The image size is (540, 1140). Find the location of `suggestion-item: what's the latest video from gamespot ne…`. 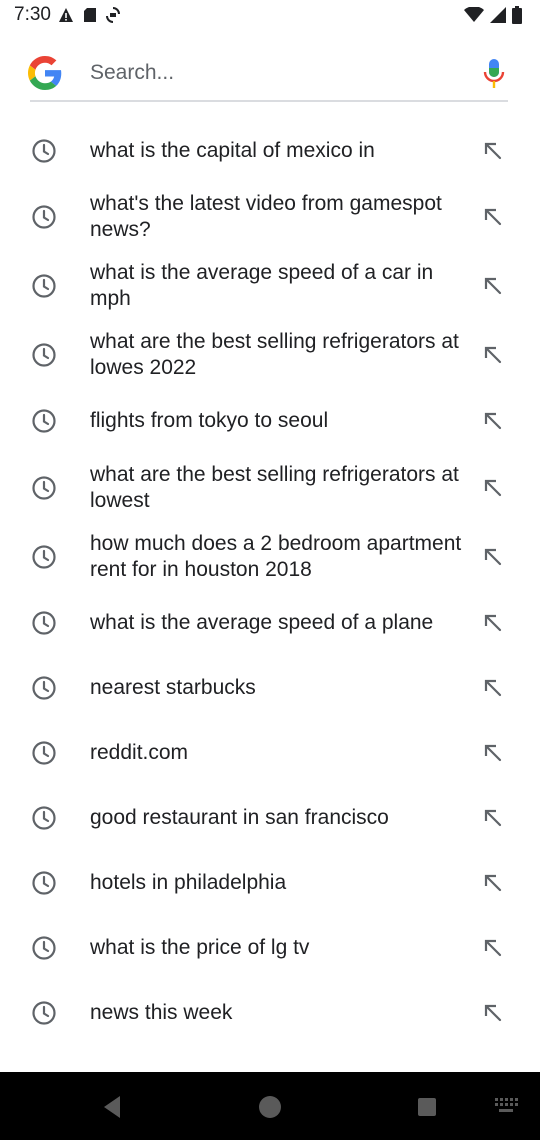

suggestion-item: what's the latest video from gamespot ne… is located at coordinates (270, 217).